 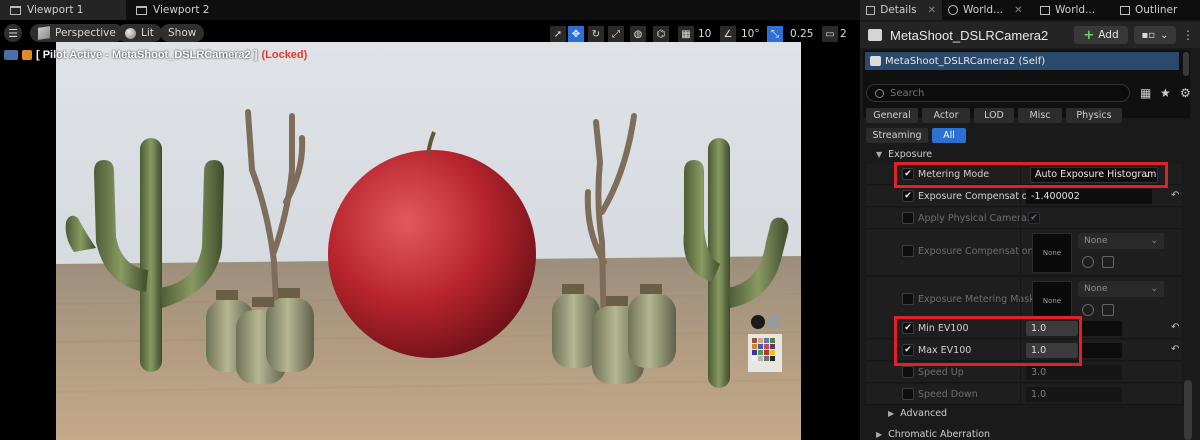 I want to click on add-component-button: + Add, so click(x=1101, y=35).